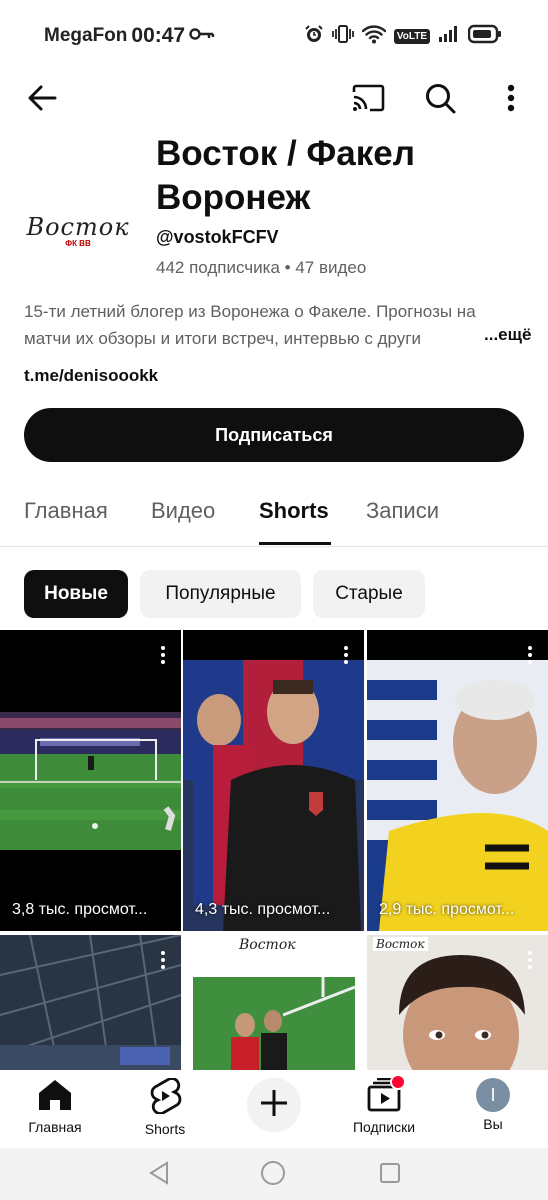  I want to click on status-left: MegaFon 00:47, so click(129, 36).